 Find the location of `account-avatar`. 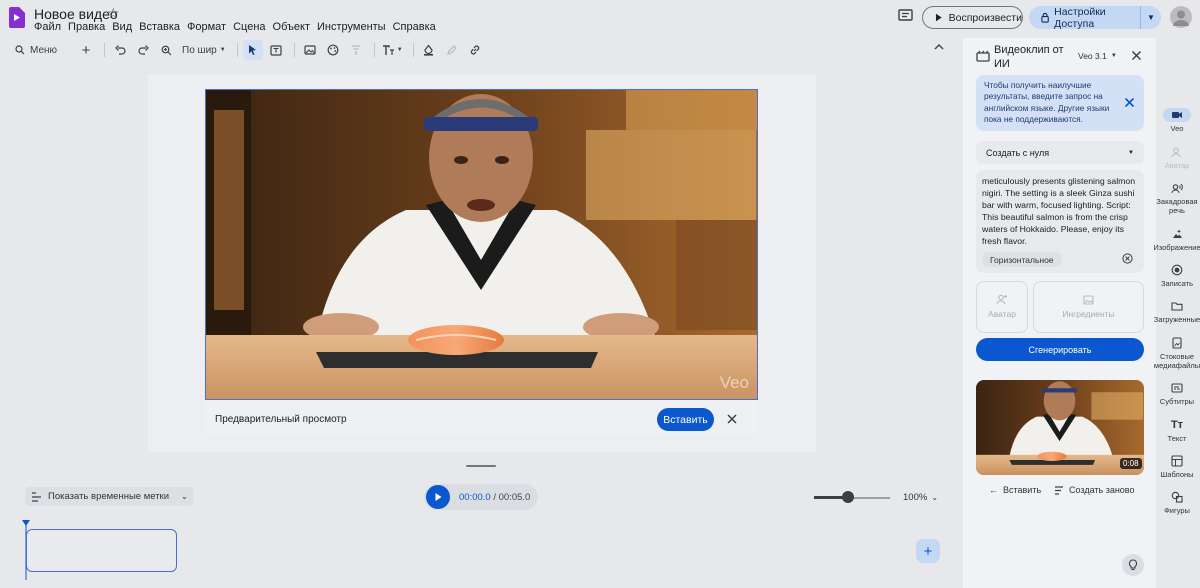

account-avatar is located at coordinates (1181, 17).